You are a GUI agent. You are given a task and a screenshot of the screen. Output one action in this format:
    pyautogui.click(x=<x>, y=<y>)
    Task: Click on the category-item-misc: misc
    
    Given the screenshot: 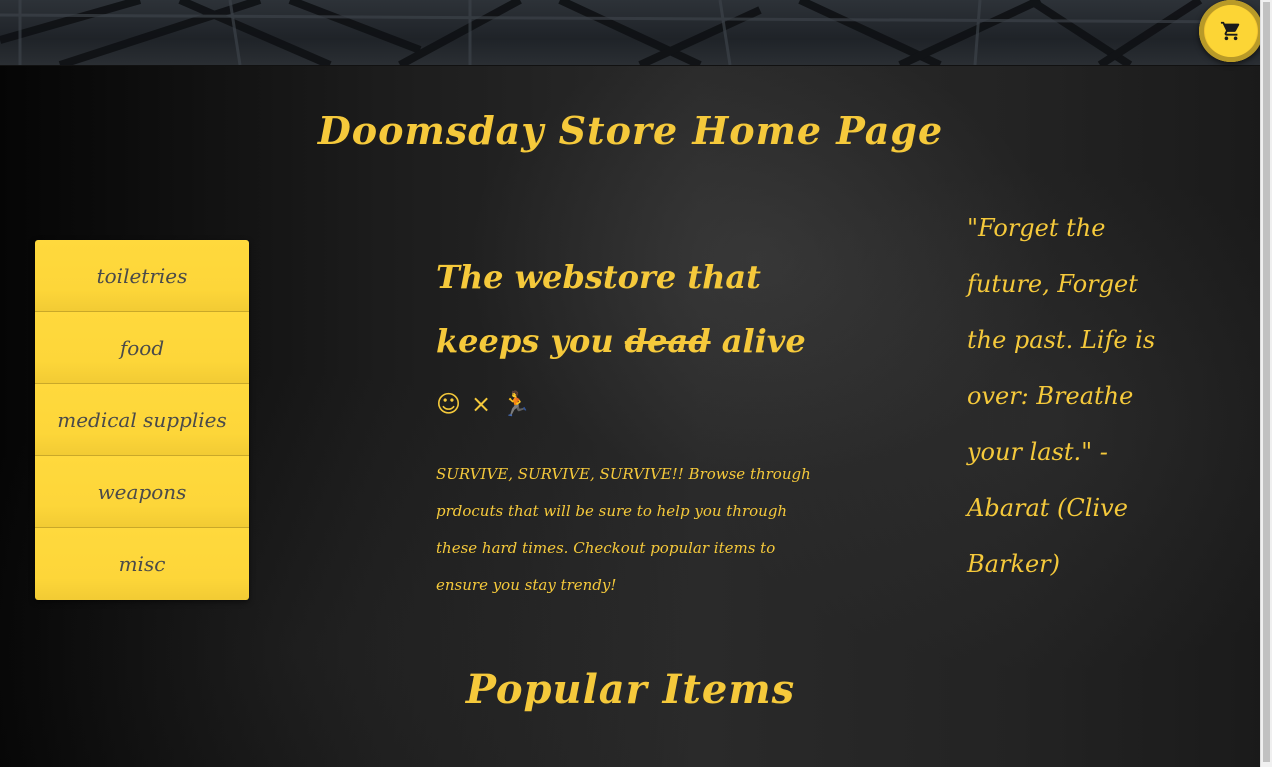 What is the action you would take?
    pyautogui.click(x=142, y=564)
    